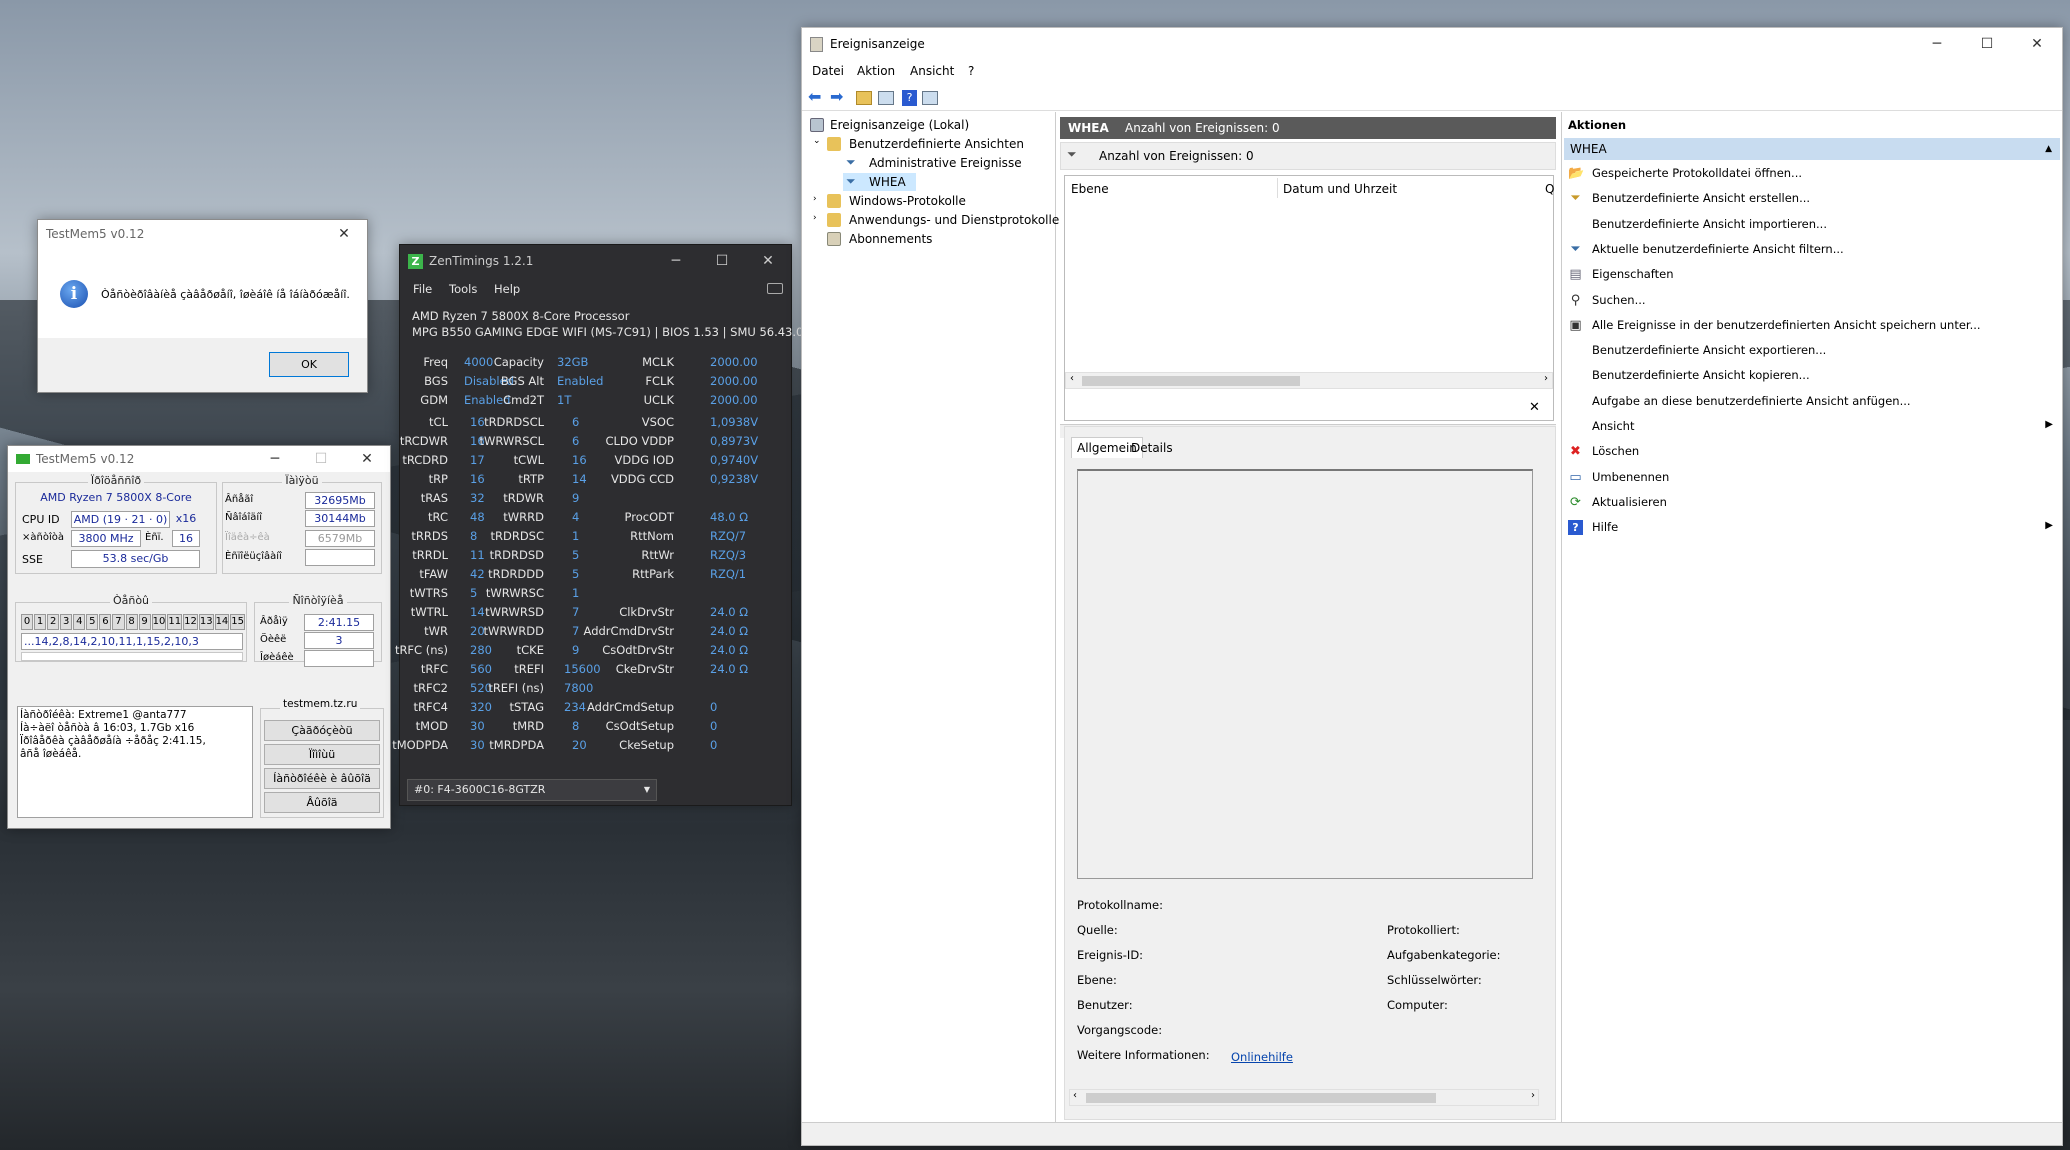 This screenshot has height=1150, width=2070. I want to click on property-label: Schlüsselwörter:, so click(1434, 980).